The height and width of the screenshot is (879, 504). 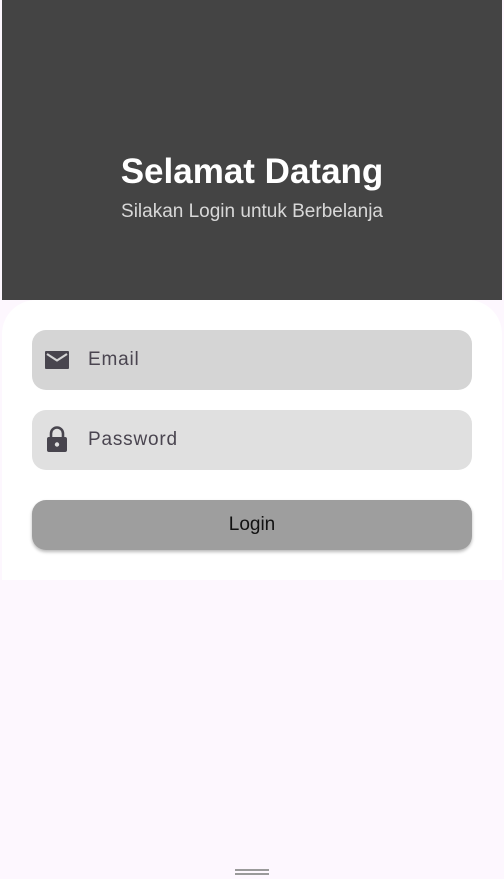 What do you see at coordinates (252, 211) in the screenshot?
I see `page-subtitle: Silakan Login untuk Berbelanja` at bounding box center [252, 211].